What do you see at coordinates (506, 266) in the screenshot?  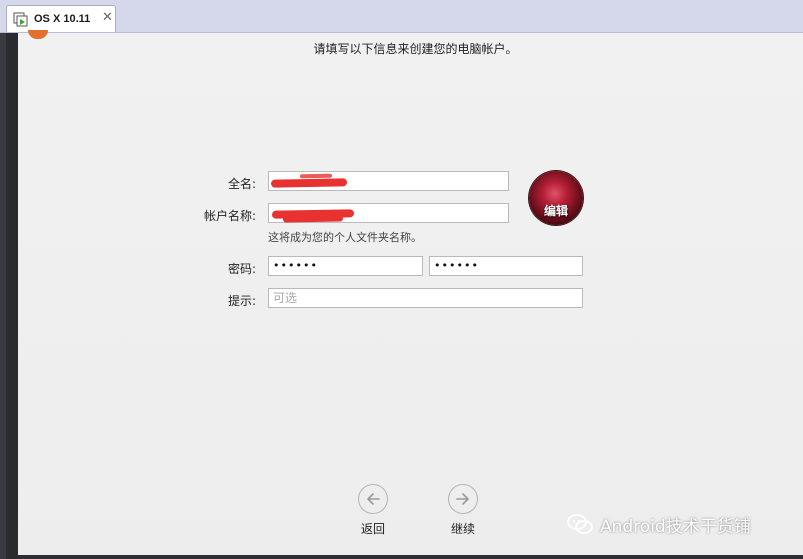 I see `password-verify-field: ••••••` at bounding box center [506, 266].